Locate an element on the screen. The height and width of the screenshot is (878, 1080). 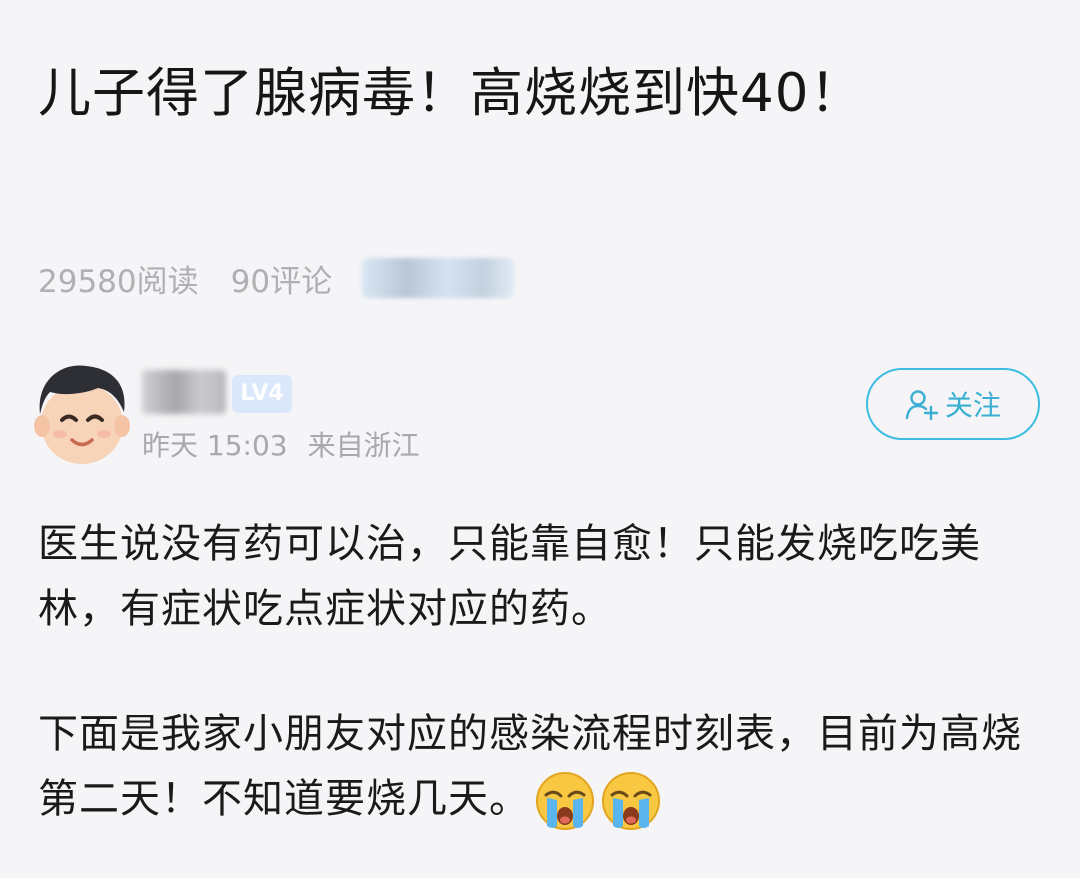
avatar-face-icon is located at coordinates (82, 414).